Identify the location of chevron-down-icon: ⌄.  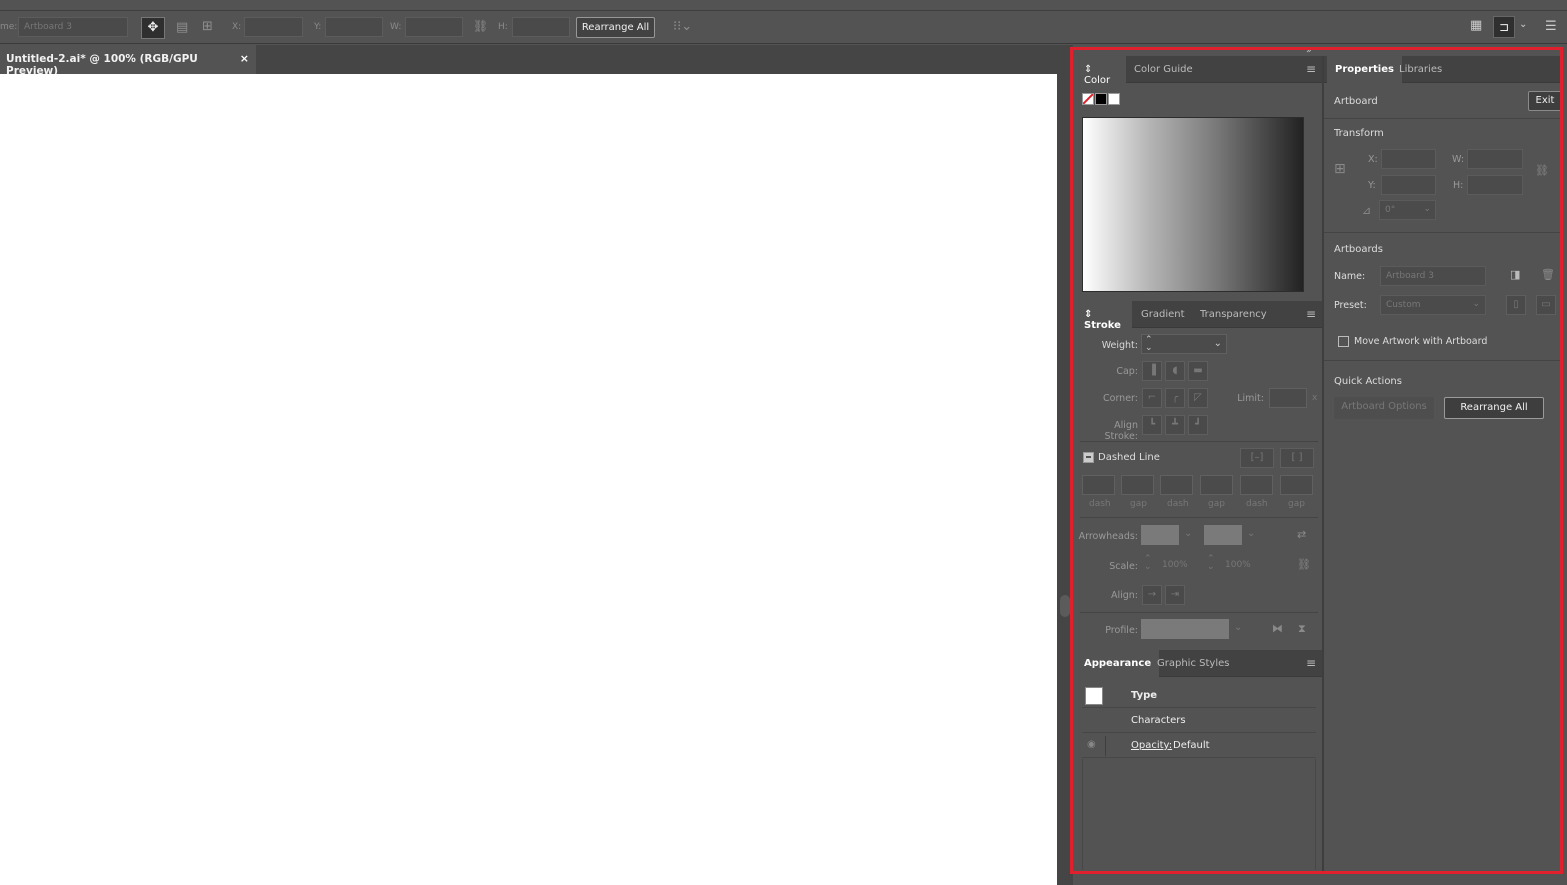
(1523, 24).